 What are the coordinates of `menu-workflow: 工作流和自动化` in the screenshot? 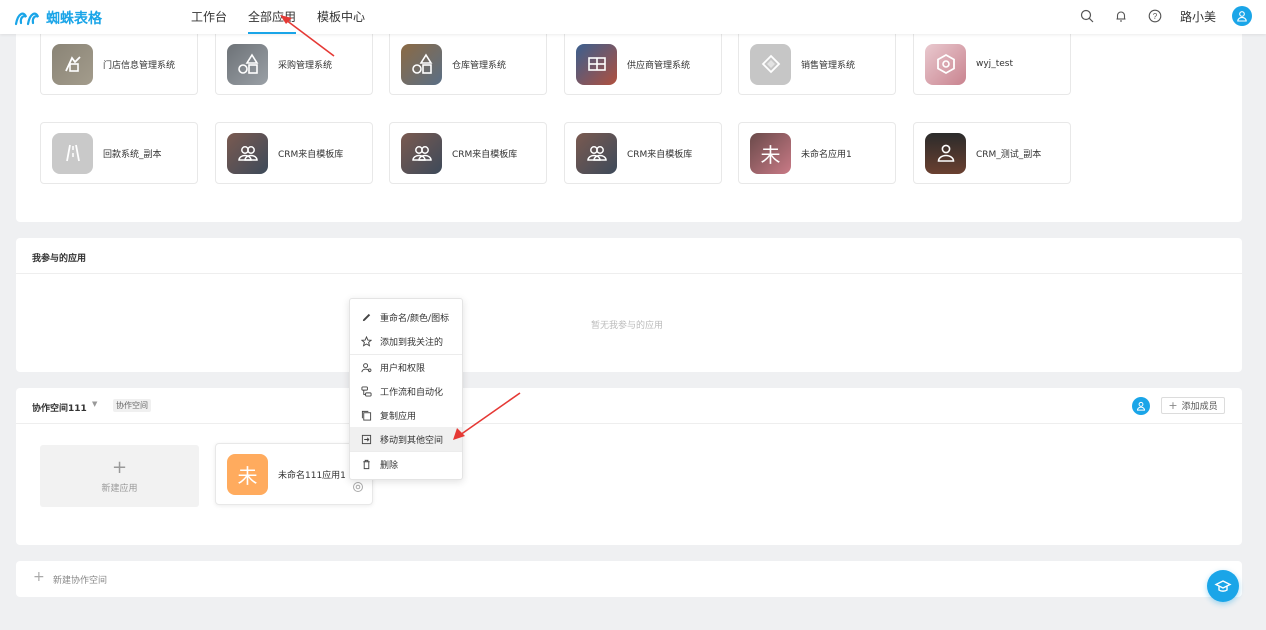 It's located at (406, 391).